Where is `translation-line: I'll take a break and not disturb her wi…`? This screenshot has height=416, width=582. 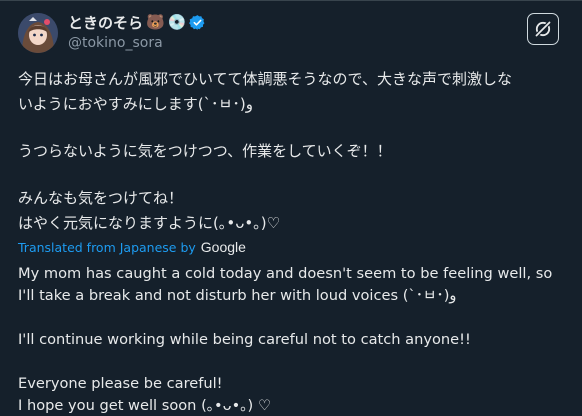 translation-line: I'll take a break and not disturb her wi… is located at coordinates (237, 295).